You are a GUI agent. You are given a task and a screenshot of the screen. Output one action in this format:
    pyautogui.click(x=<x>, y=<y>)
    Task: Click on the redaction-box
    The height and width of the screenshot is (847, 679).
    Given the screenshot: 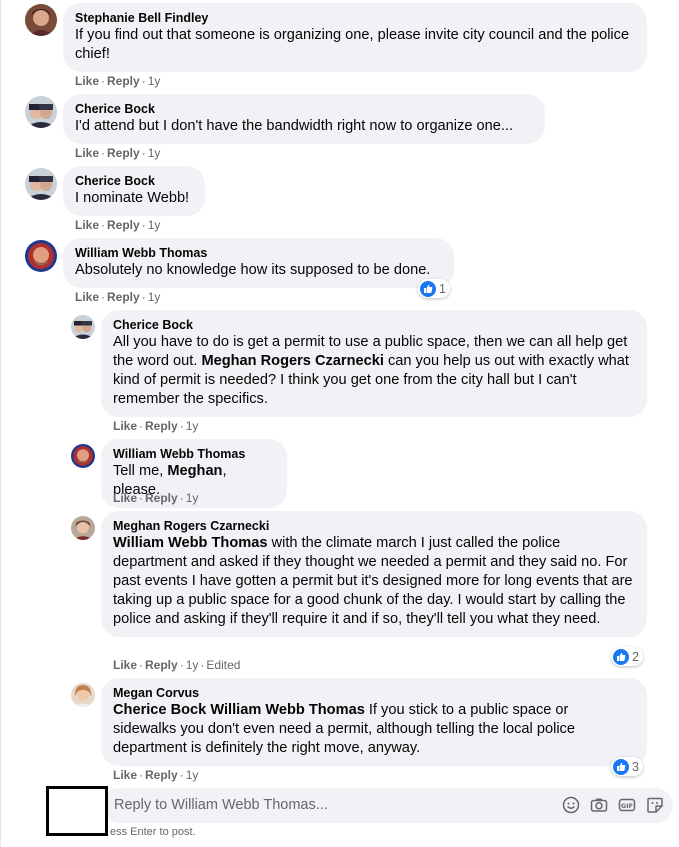 What is the action you would take?
    pyautogui.click(x=77, y=811)
    